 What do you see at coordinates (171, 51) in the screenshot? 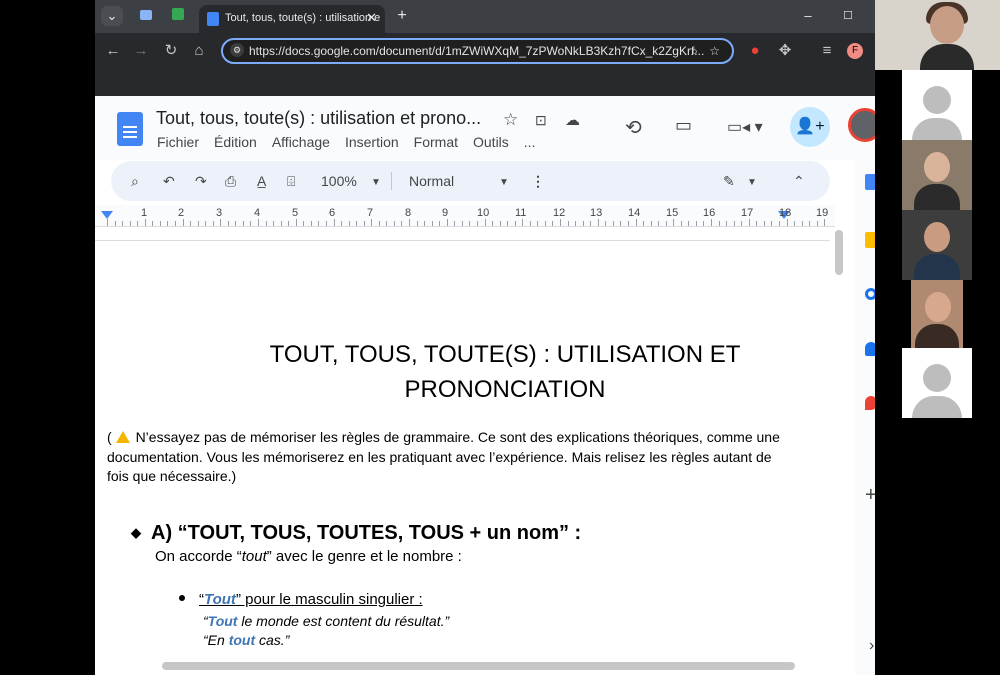
I see `reload-icon: ↻` at bounding box center [171, 51].